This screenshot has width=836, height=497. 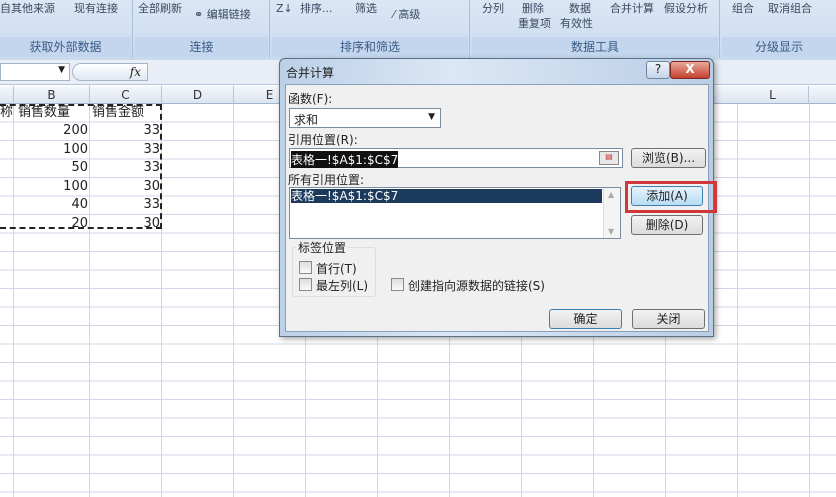 I want to click on advanced-button: ⁄ 高级, so click(x=406, y=14).